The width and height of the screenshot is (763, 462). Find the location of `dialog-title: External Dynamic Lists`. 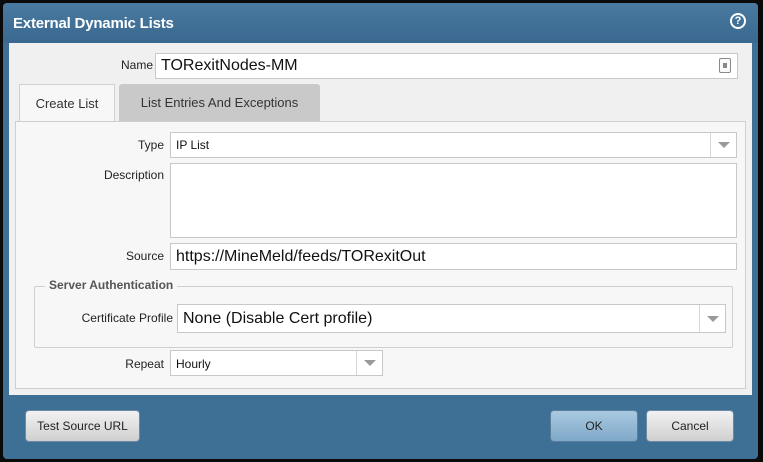

dialog-title: External Dynamic Lists is located at coordinates (93, 23).